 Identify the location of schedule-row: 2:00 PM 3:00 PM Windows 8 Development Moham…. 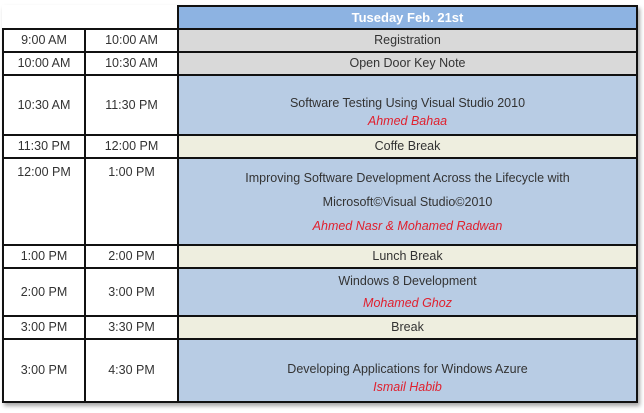
(320, 292).